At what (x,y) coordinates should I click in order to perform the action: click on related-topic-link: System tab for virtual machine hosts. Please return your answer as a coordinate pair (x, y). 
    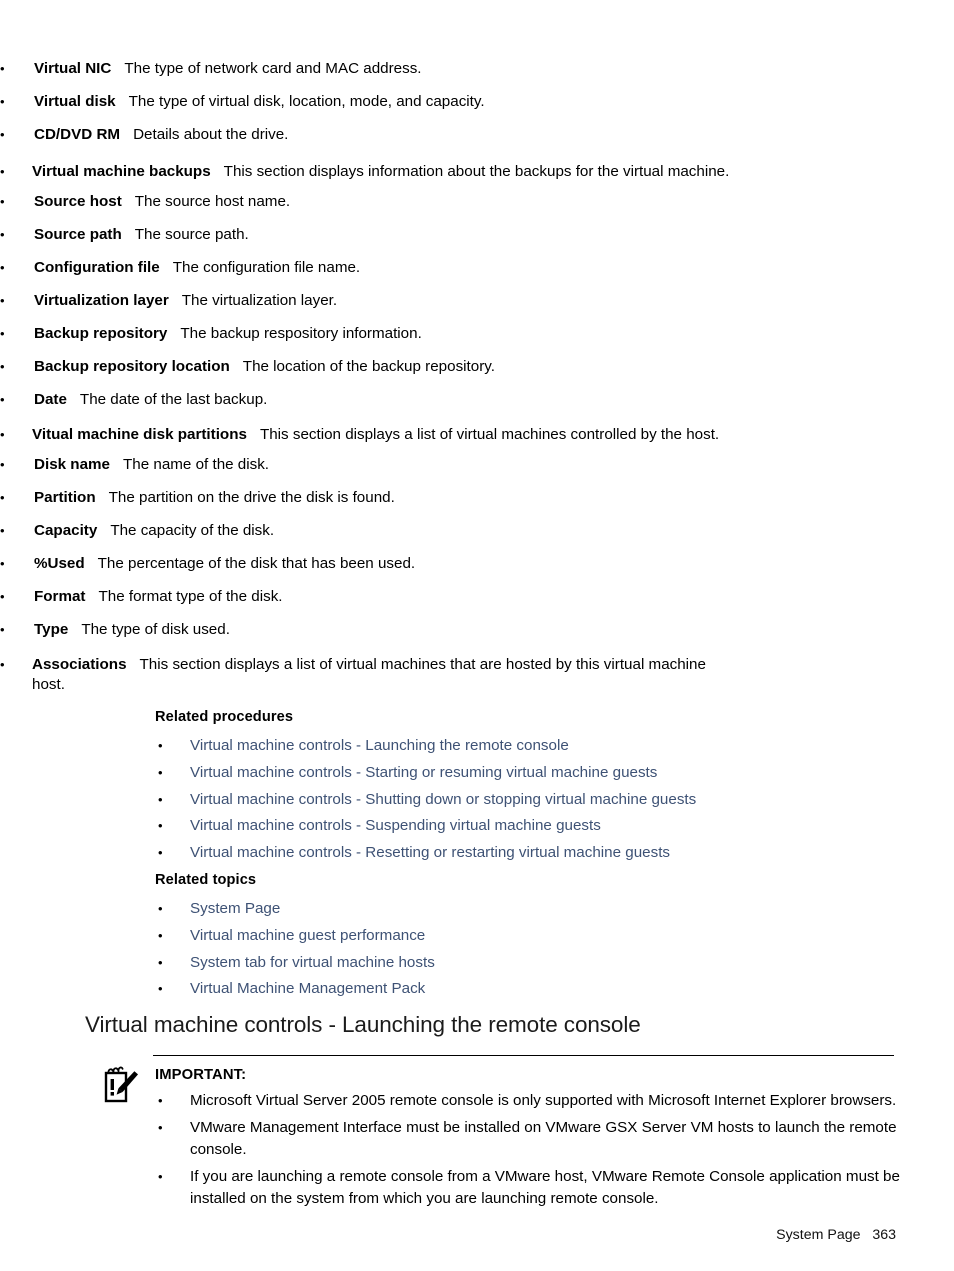
    Looking at the image, I should click on (546, 963).